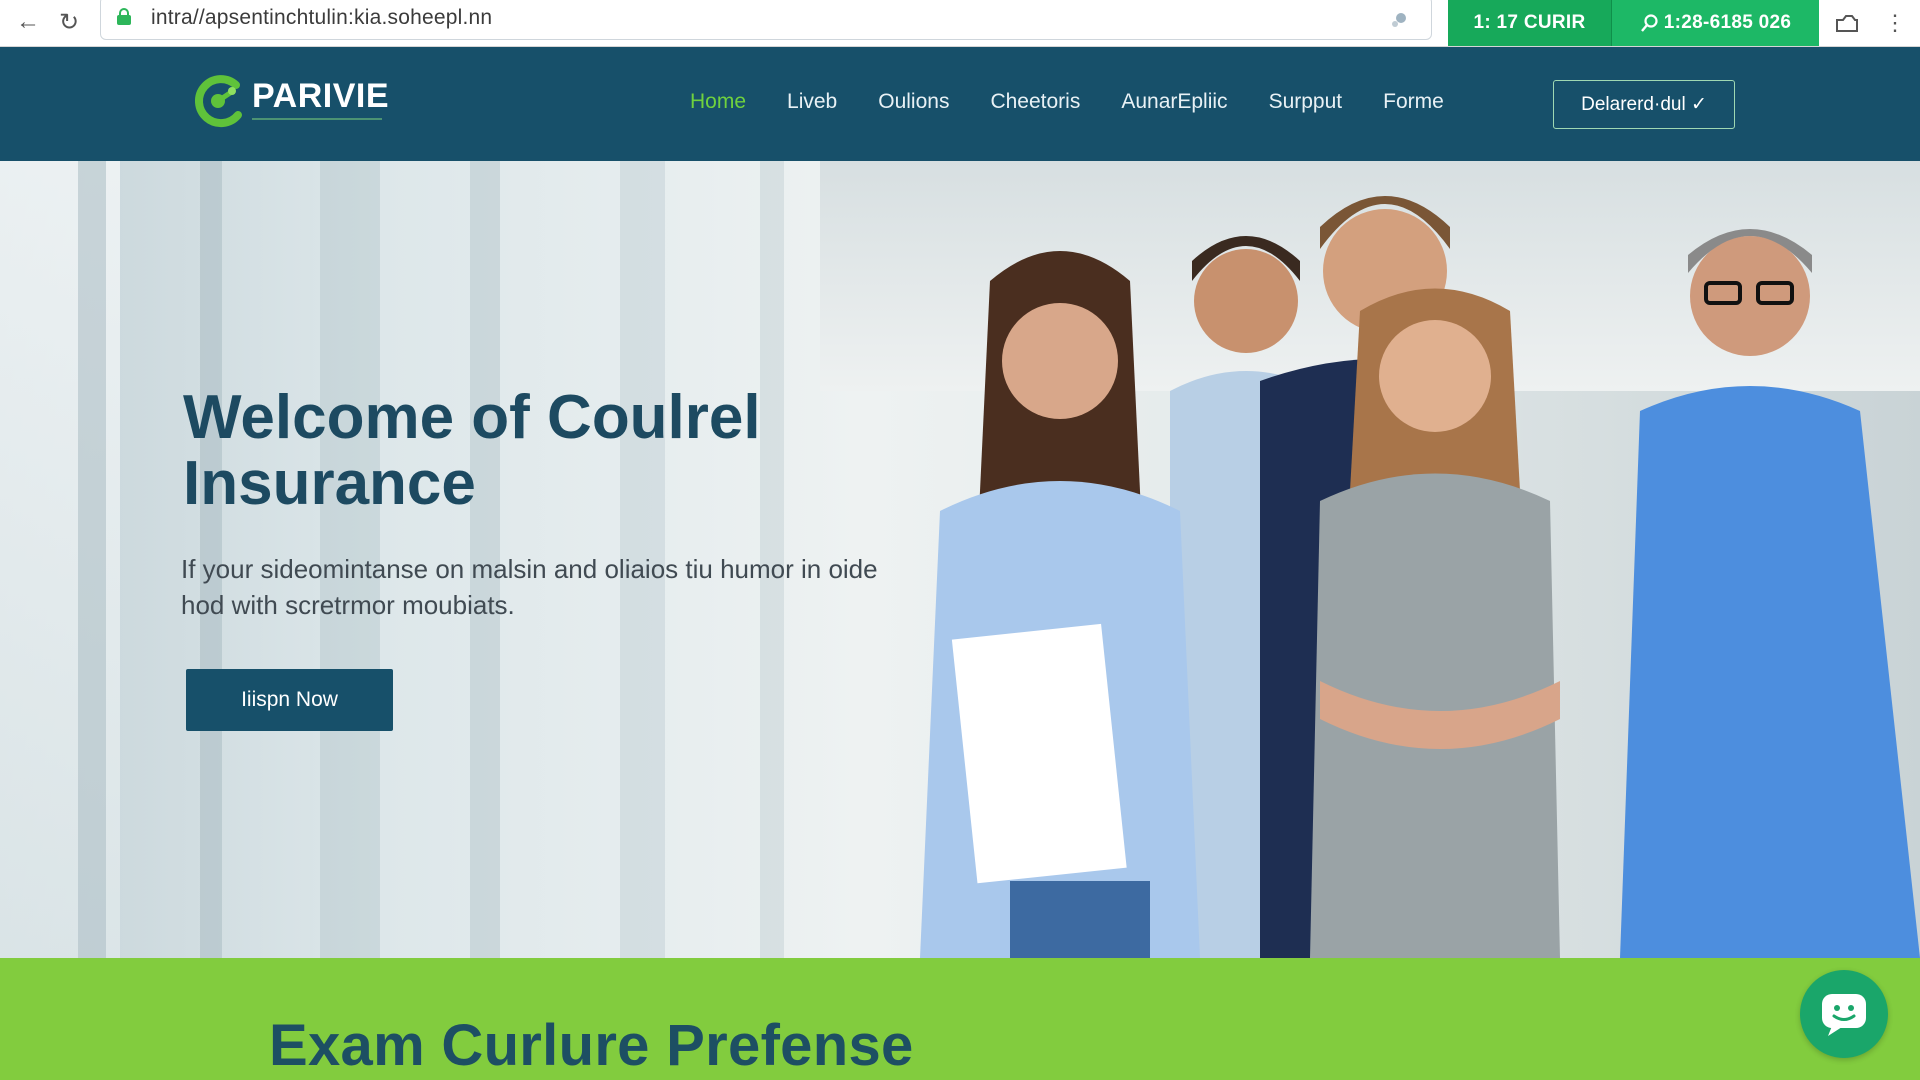  I want to click on extension-icon, so click(1401, 18).